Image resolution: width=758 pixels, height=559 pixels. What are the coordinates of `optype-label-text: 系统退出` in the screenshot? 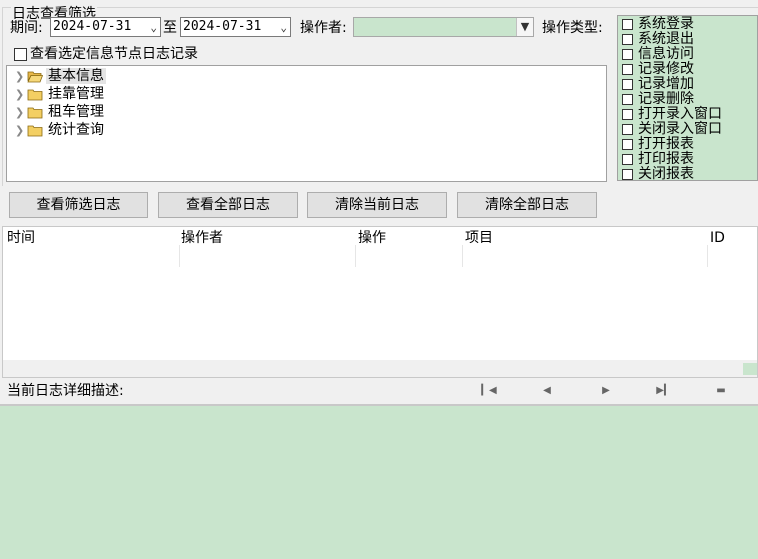 It's located at (666, 39).